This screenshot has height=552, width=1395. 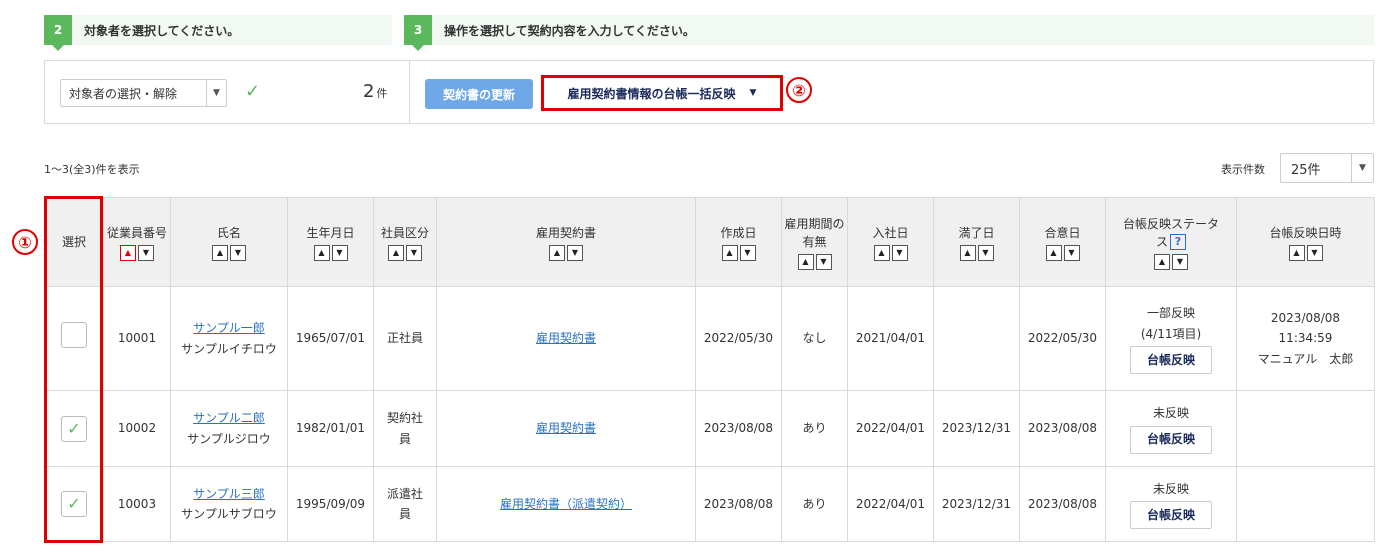 What do you see at coordinates (229, 418) in the screenshot?
I see `employee-name-link: サンプル二郎` at bounding box center [229, 418].